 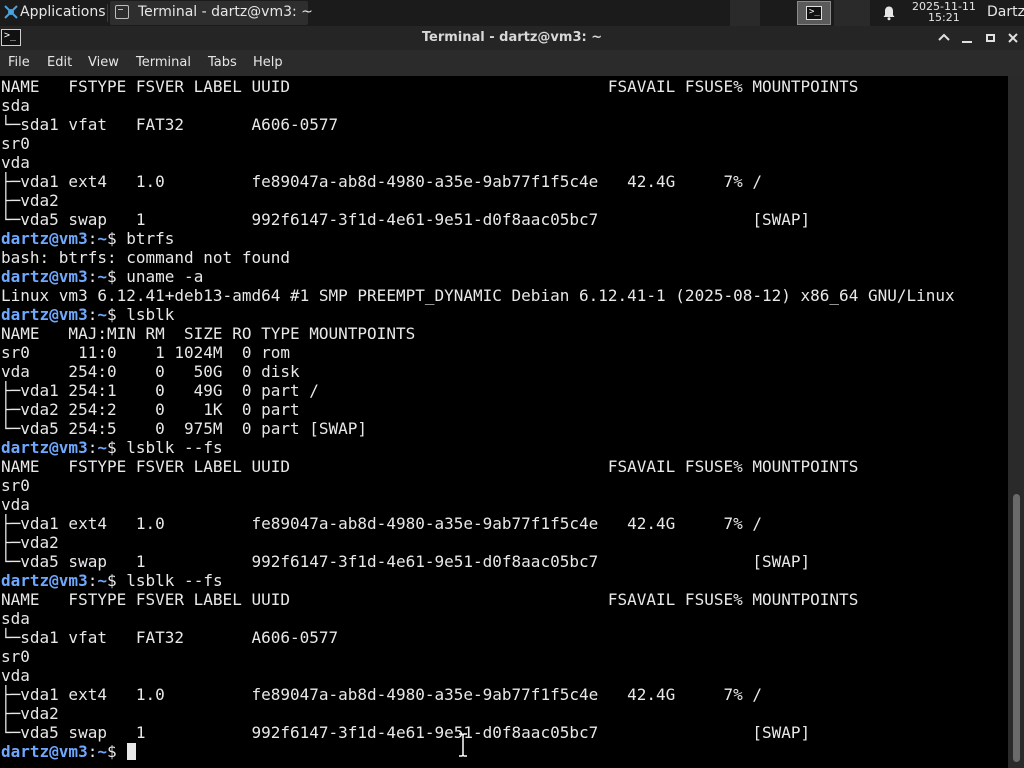 I want to click on menu-terminal: Terminal, so click(x=163, y=62).